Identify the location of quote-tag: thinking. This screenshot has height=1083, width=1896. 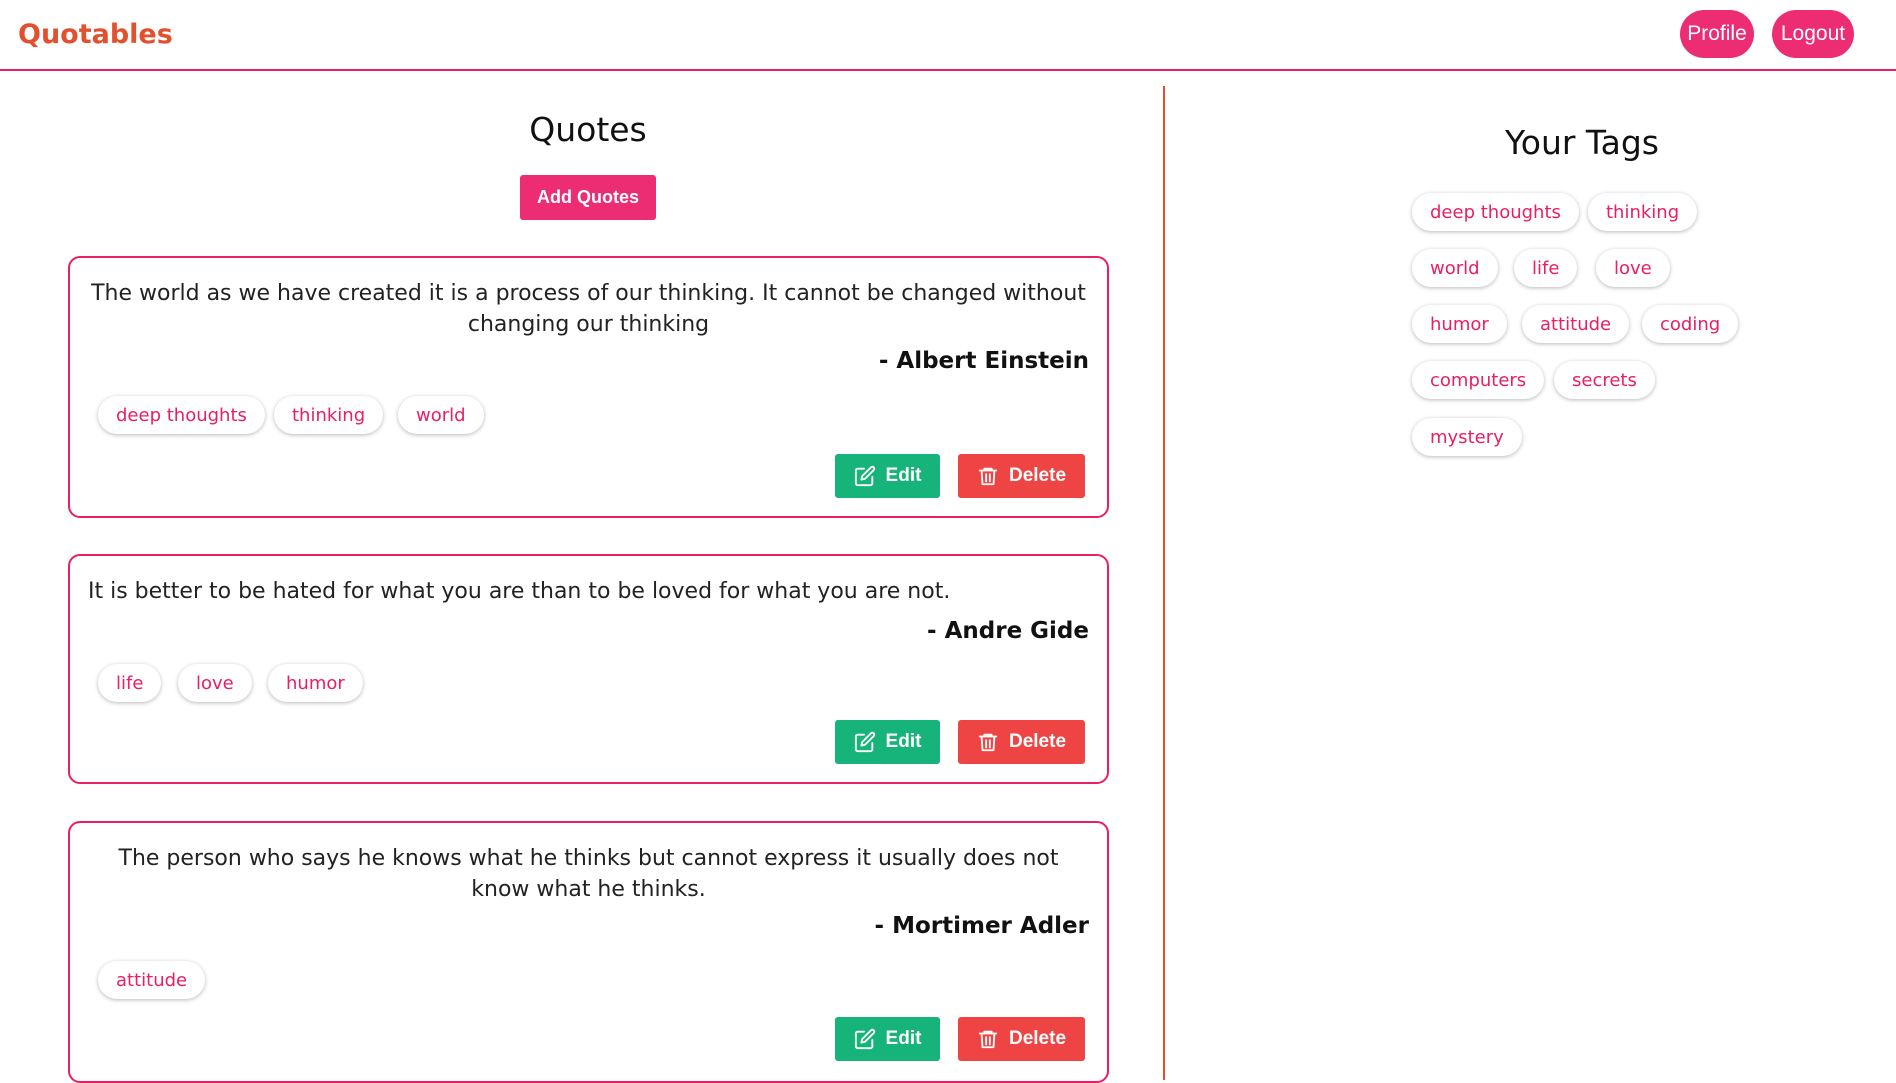
(329, 415).